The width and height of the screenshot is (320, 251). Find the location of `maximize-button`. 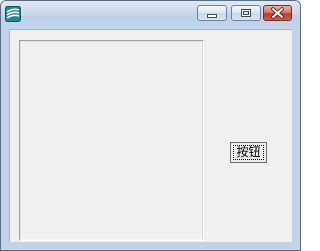

maximize-button is located at coordinates (246, 13).